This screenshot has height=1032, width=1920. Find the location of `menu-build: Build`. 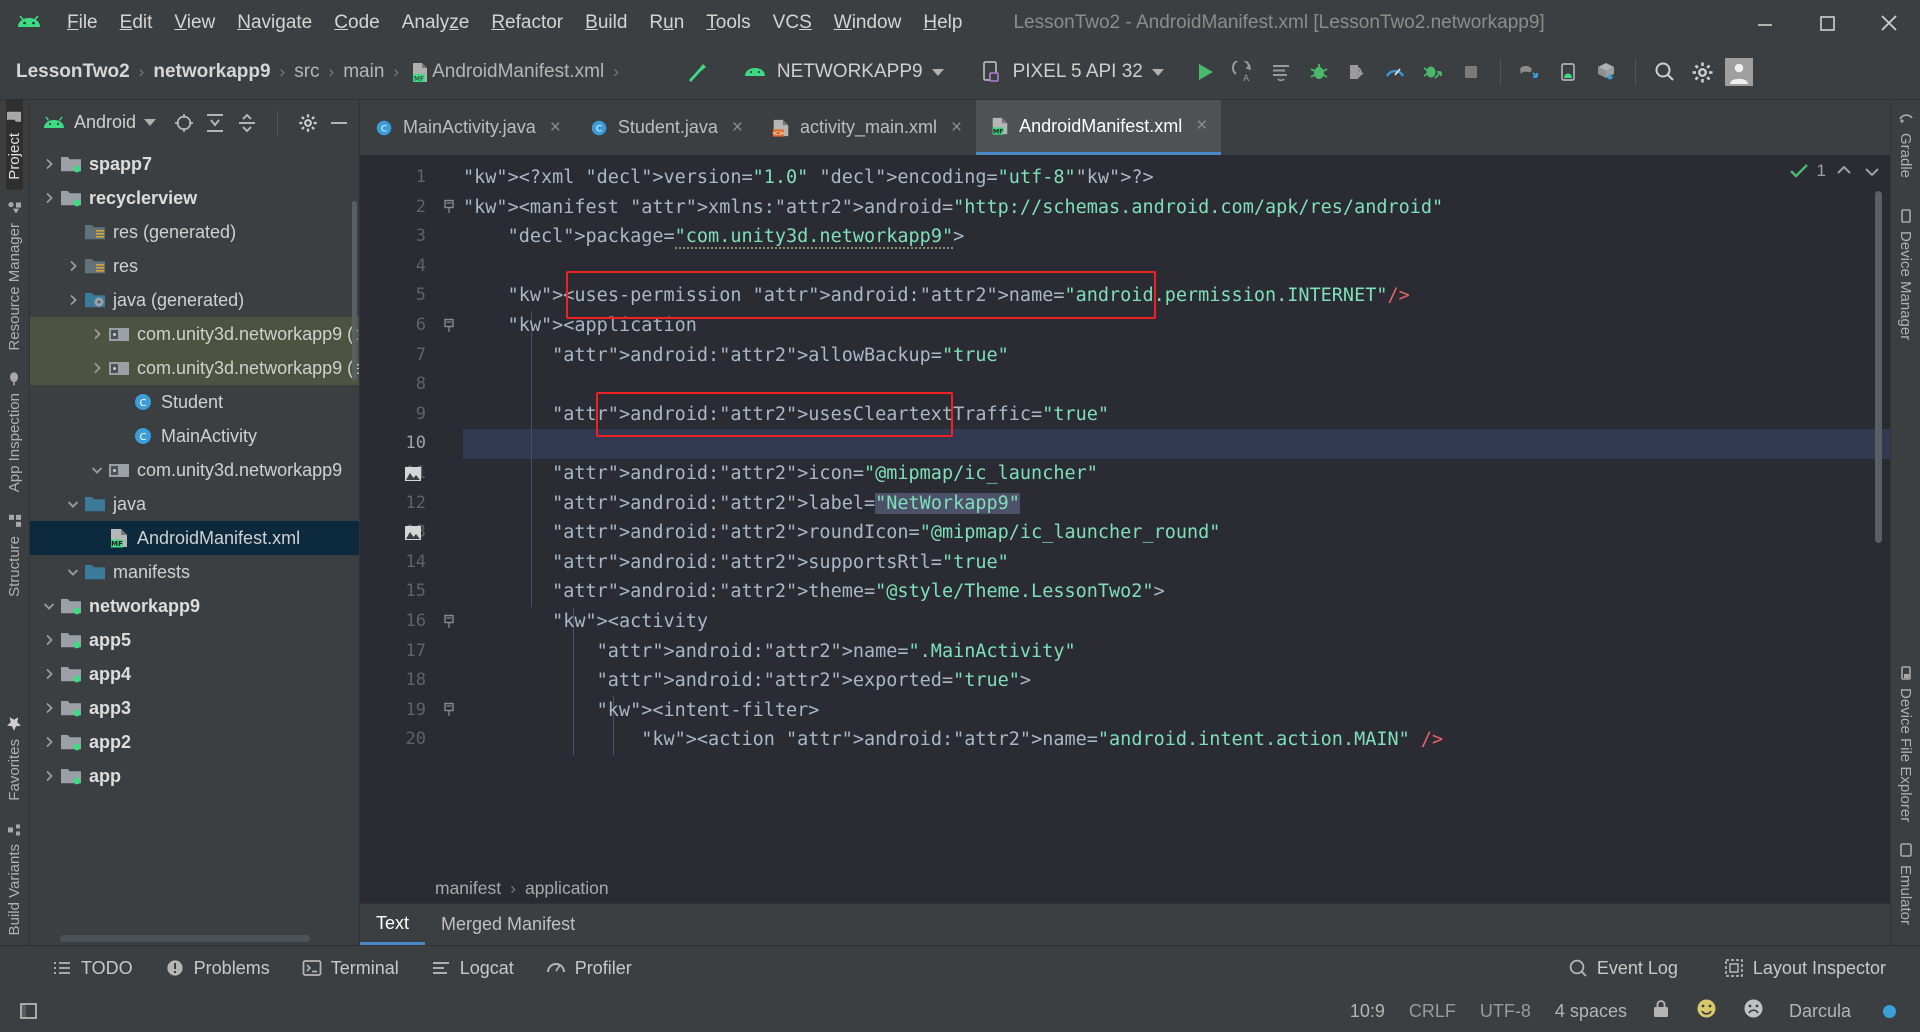

menu-build: Build is located at coordinates (606, 23).